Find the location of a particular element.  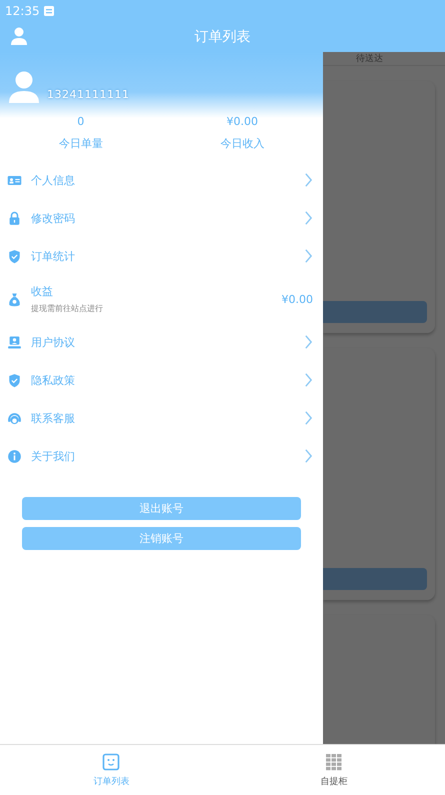

headset-icon is located at coordinates (14, 418).